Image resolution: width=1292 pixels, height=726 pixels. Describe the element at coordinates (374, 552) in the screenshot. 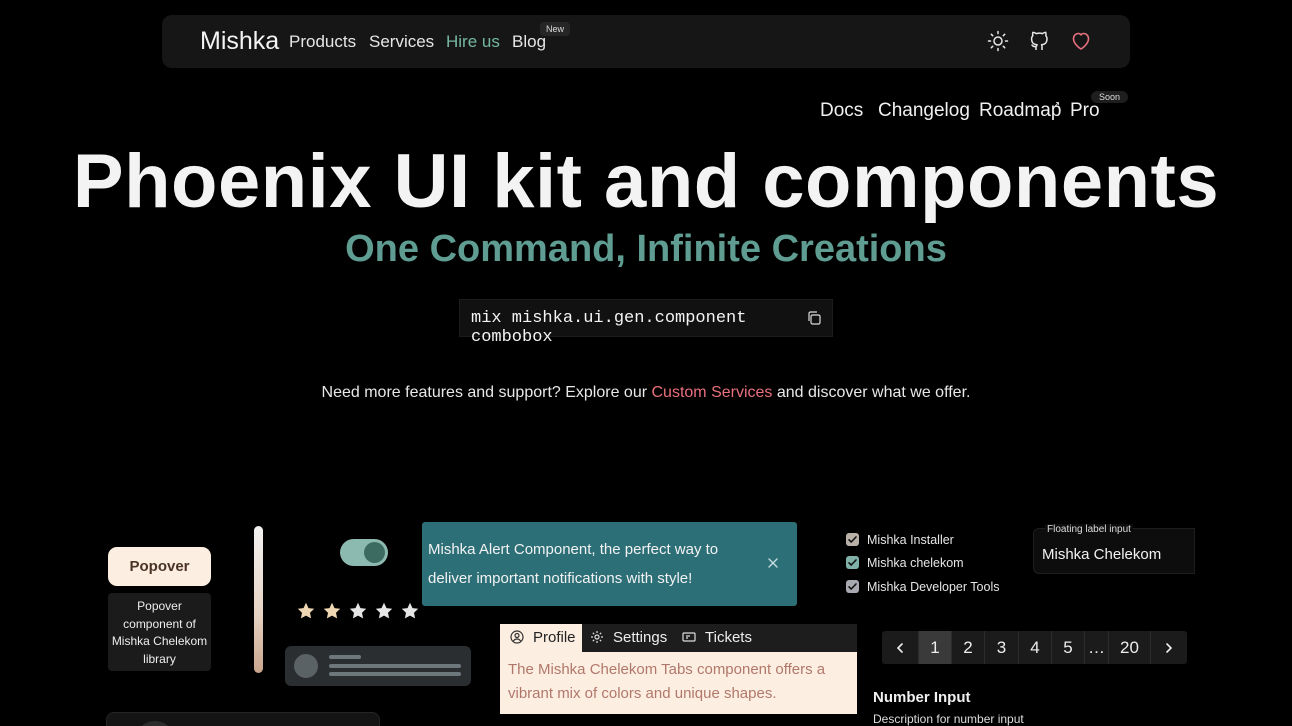

I see `toggle-knob` at that location.